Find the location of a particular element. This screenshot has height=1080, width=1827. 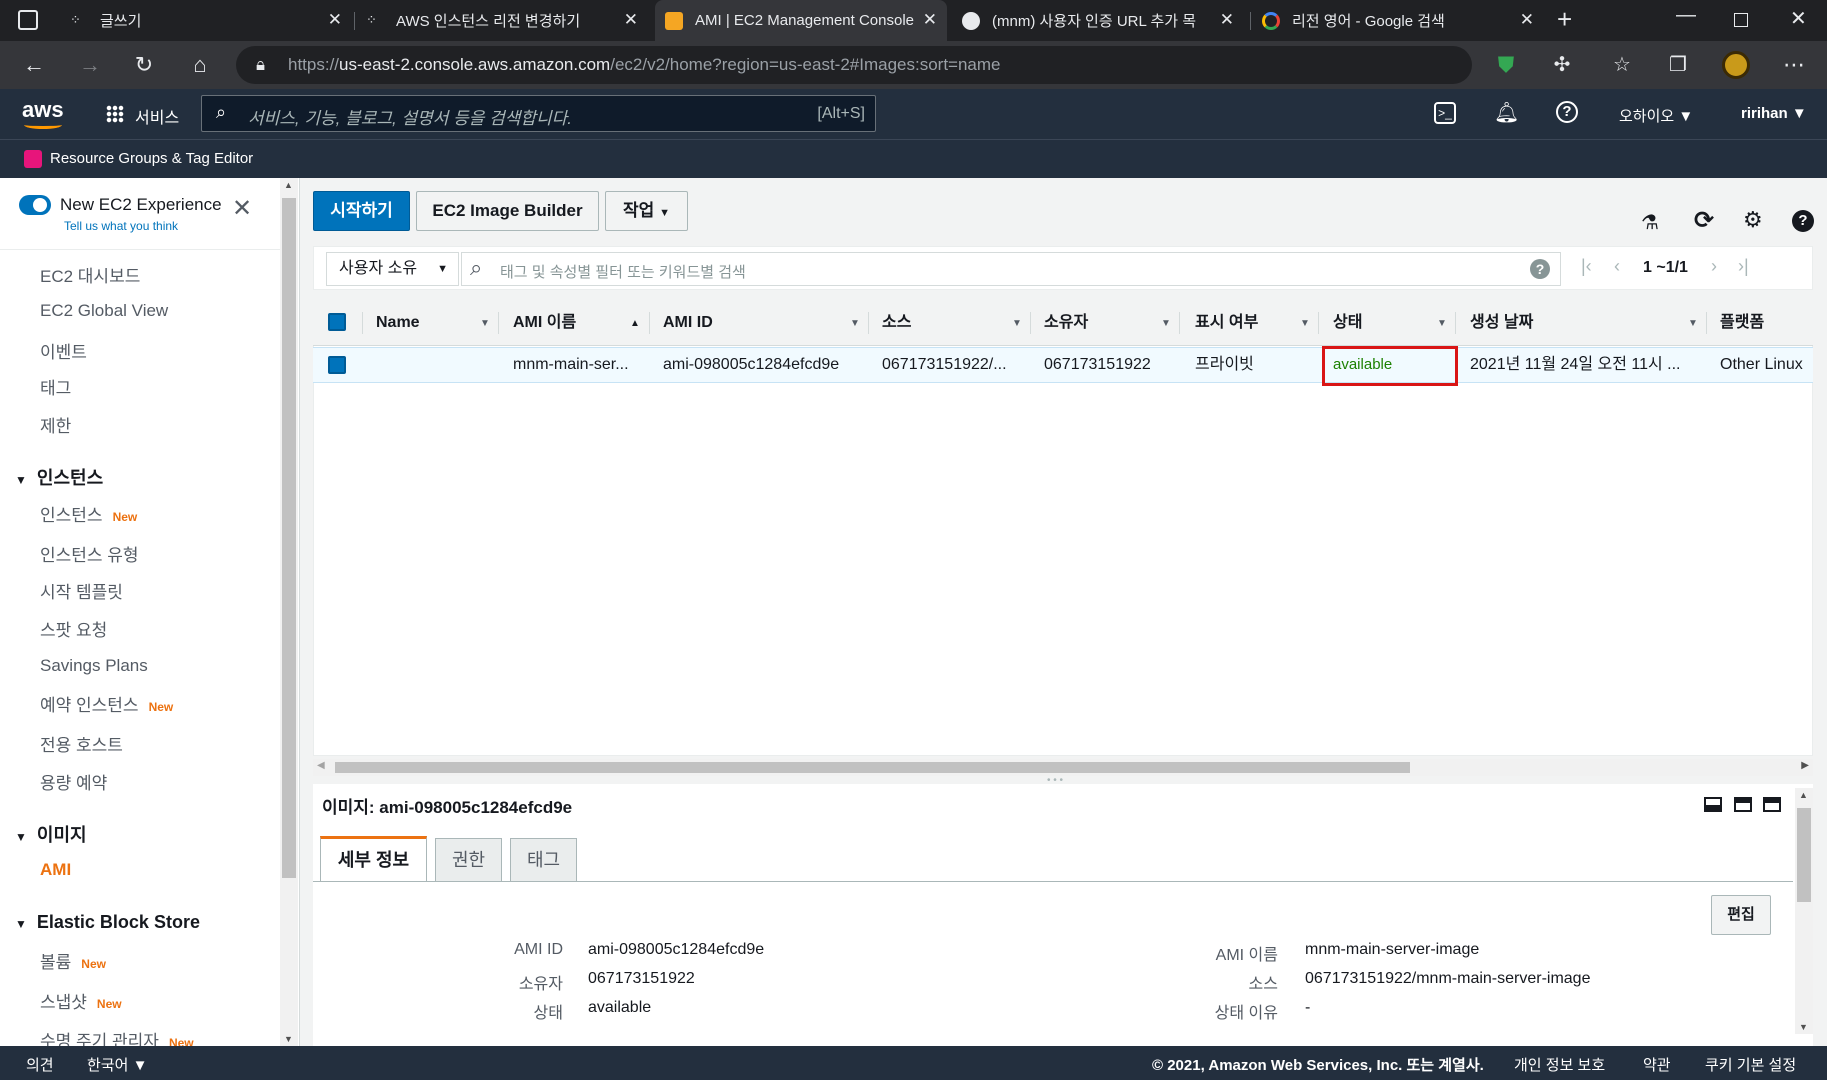

browser-tab-3-active: AMI | EC2 Management Console ✕ is located at coordinates (801, 20).